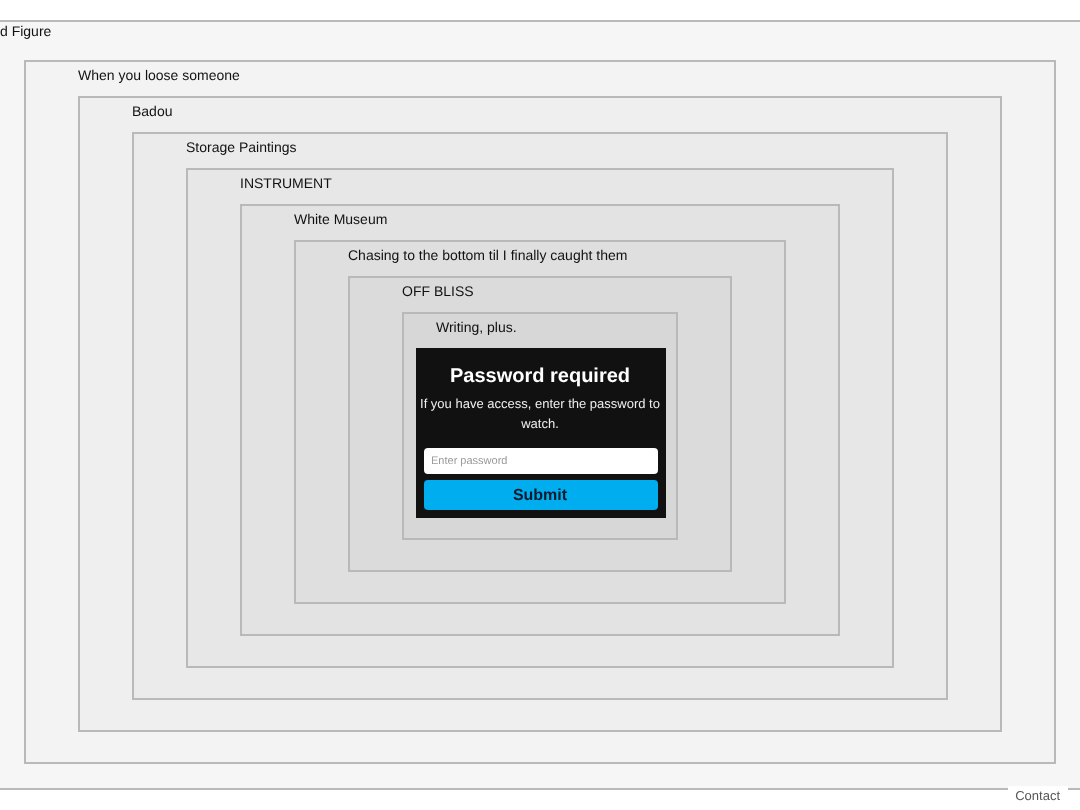 The width and height of the screenshot is (1080, 810). I want to click on dialog-title: Password required, so click(540, 378).